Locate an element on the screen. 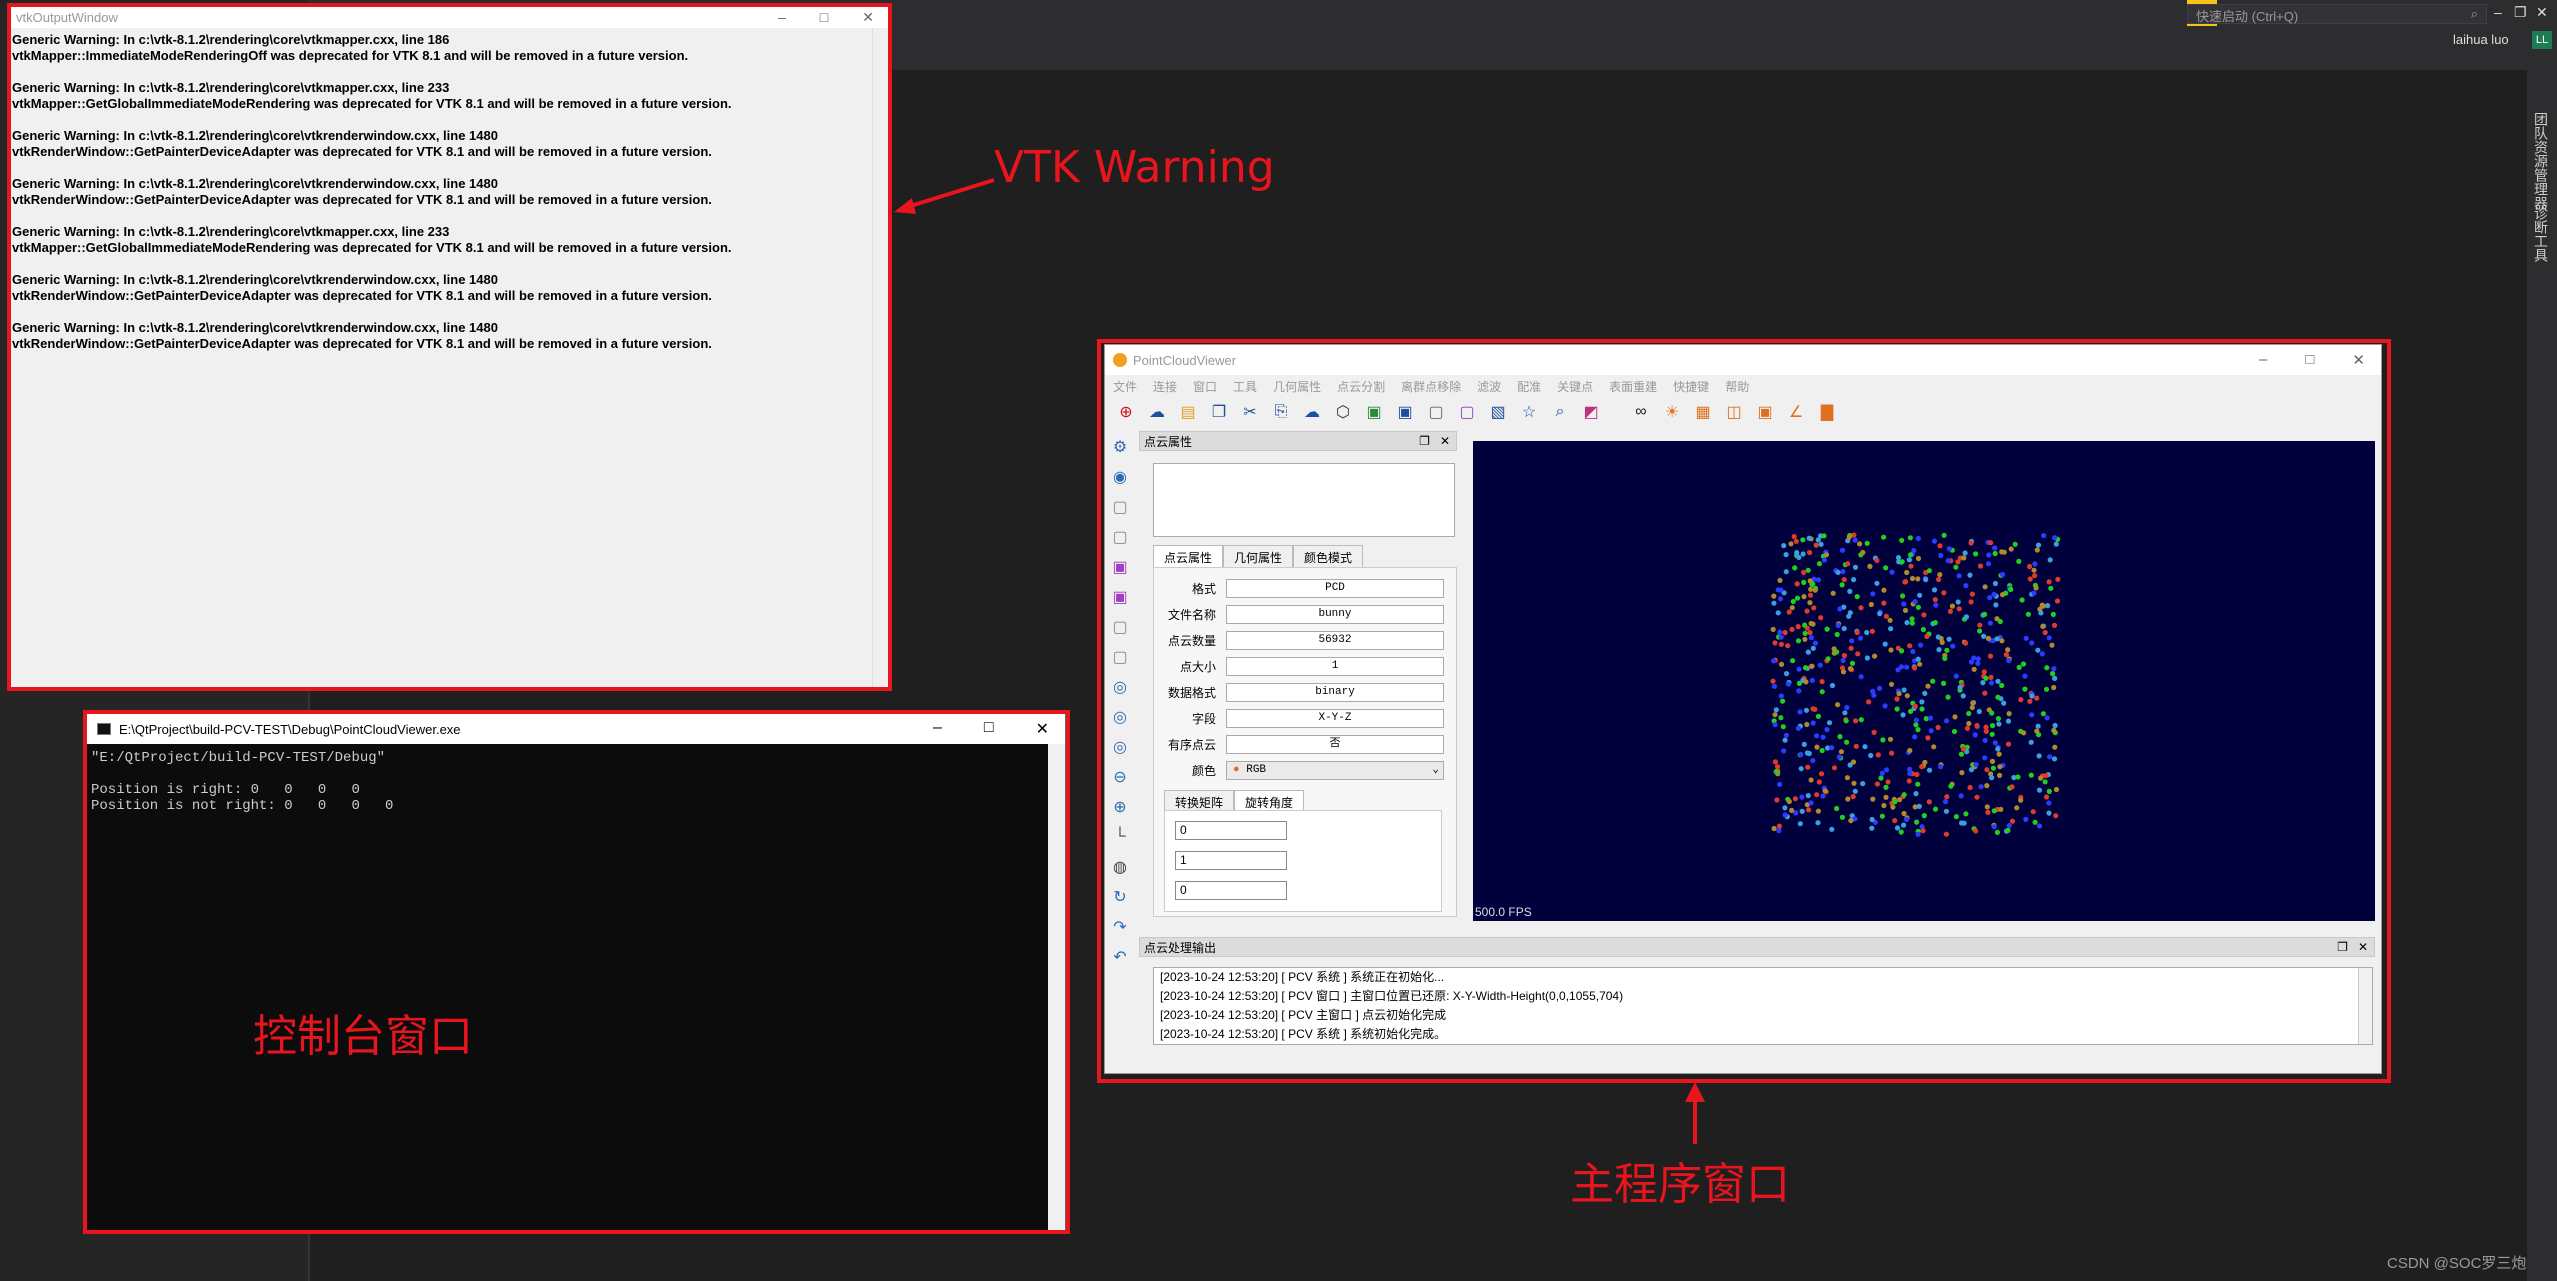 The width and height of the screenshot is (2557, 1281). star-icon: ☆ is located at coordinates (1529, 412).